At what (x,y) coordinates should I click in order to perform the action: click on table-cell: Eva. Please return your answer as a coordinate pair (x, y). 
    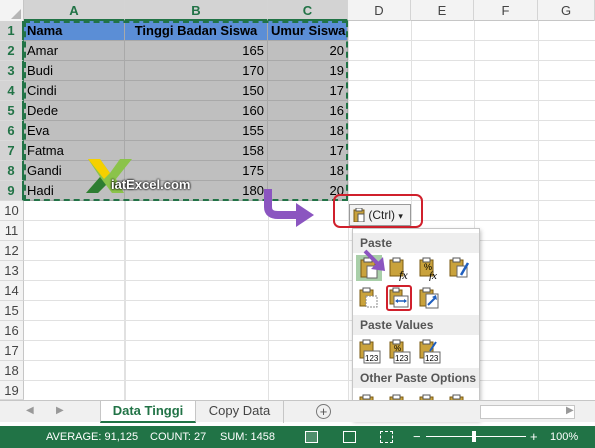
    Looking at the image, I should click on (74, 131).